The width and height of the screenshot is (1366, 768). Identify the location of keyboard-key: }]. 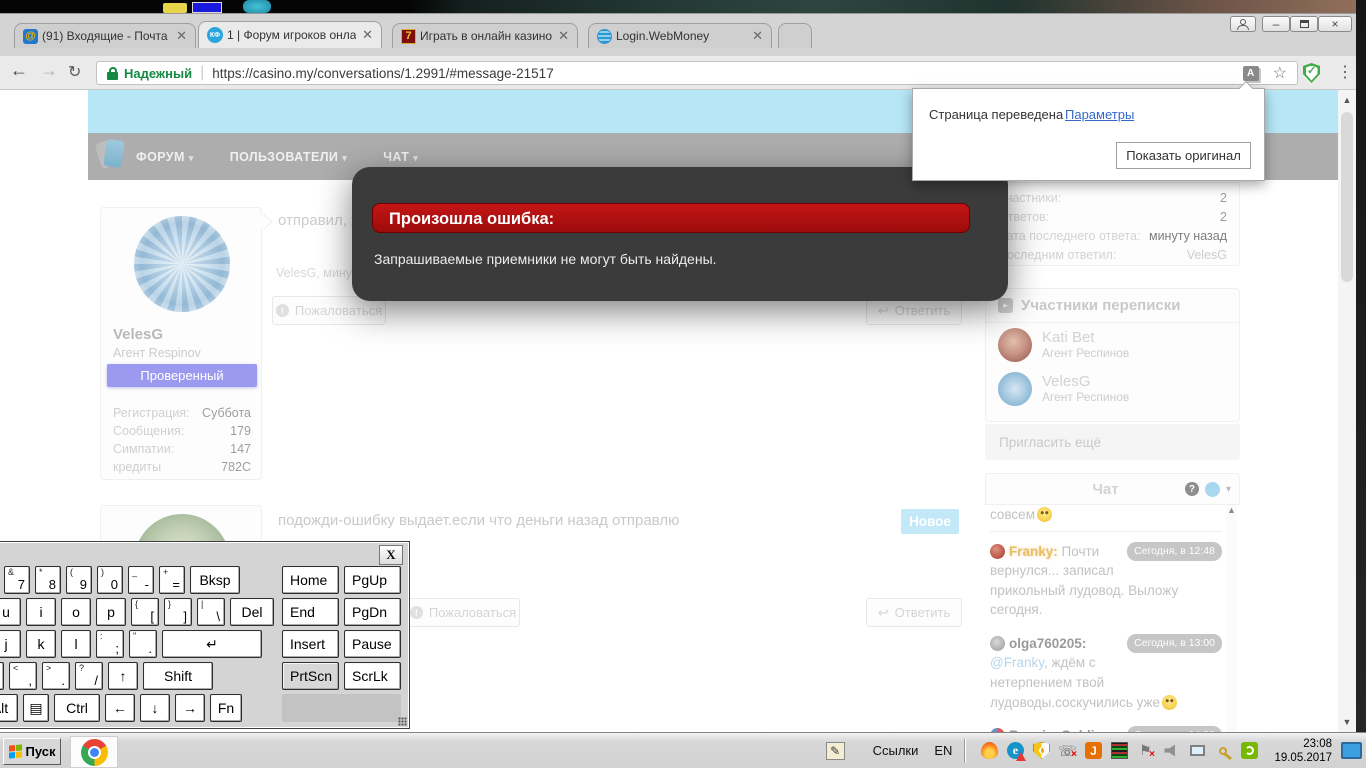
(178, 612).